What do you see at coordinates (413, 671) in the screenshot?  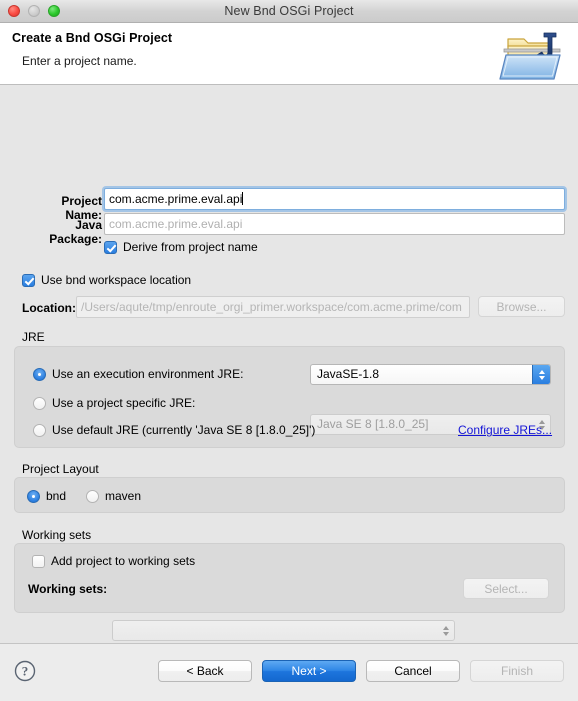 I see `cancel-button: Cancel` at bounding box center [413, 671].